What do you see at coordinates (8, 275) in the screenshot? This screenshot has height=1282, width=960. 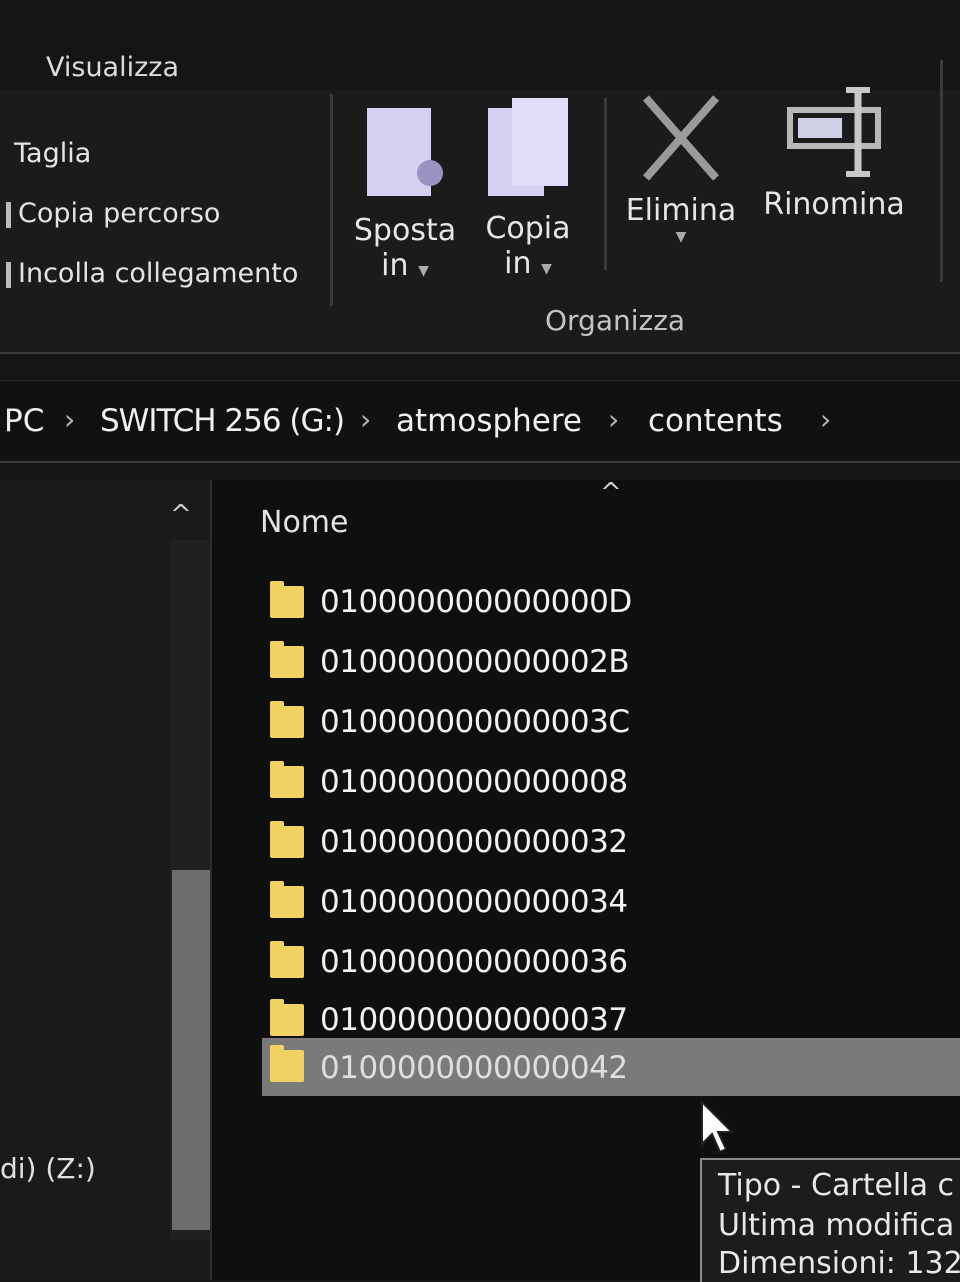 I see `paste-shortcut-icon` at bounding box center [8, 275].